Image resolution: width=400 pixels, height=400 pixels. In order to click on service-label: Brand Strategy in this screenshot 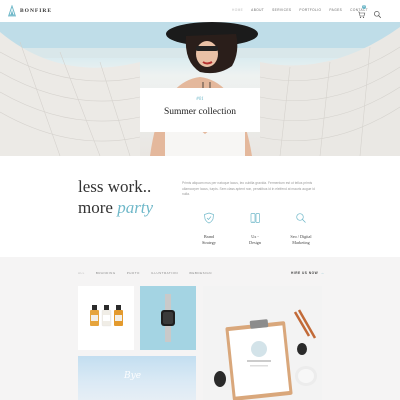, I will do `click(209, 239)`.